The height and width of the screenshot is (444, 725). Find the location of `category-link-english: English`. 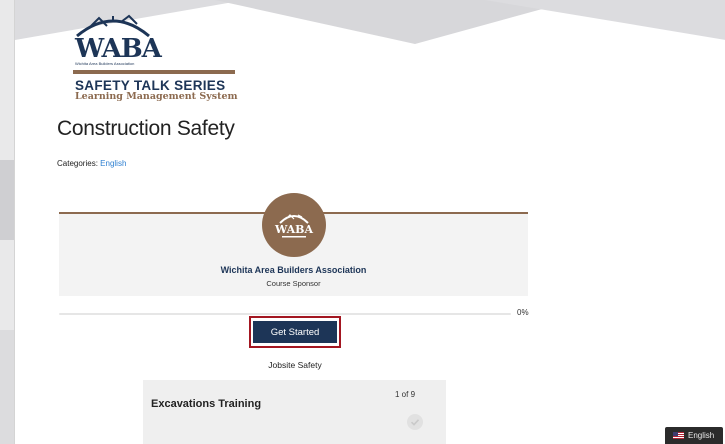

category-link-english: English is located at coordinates (113, 163).